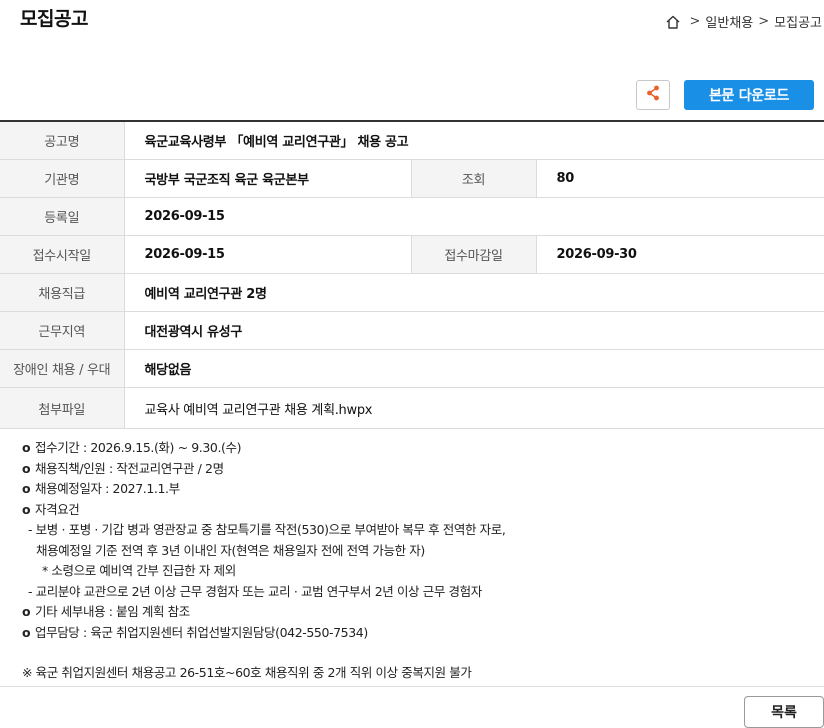  I want to click on position-label: 채용직급, so click(62, 292).